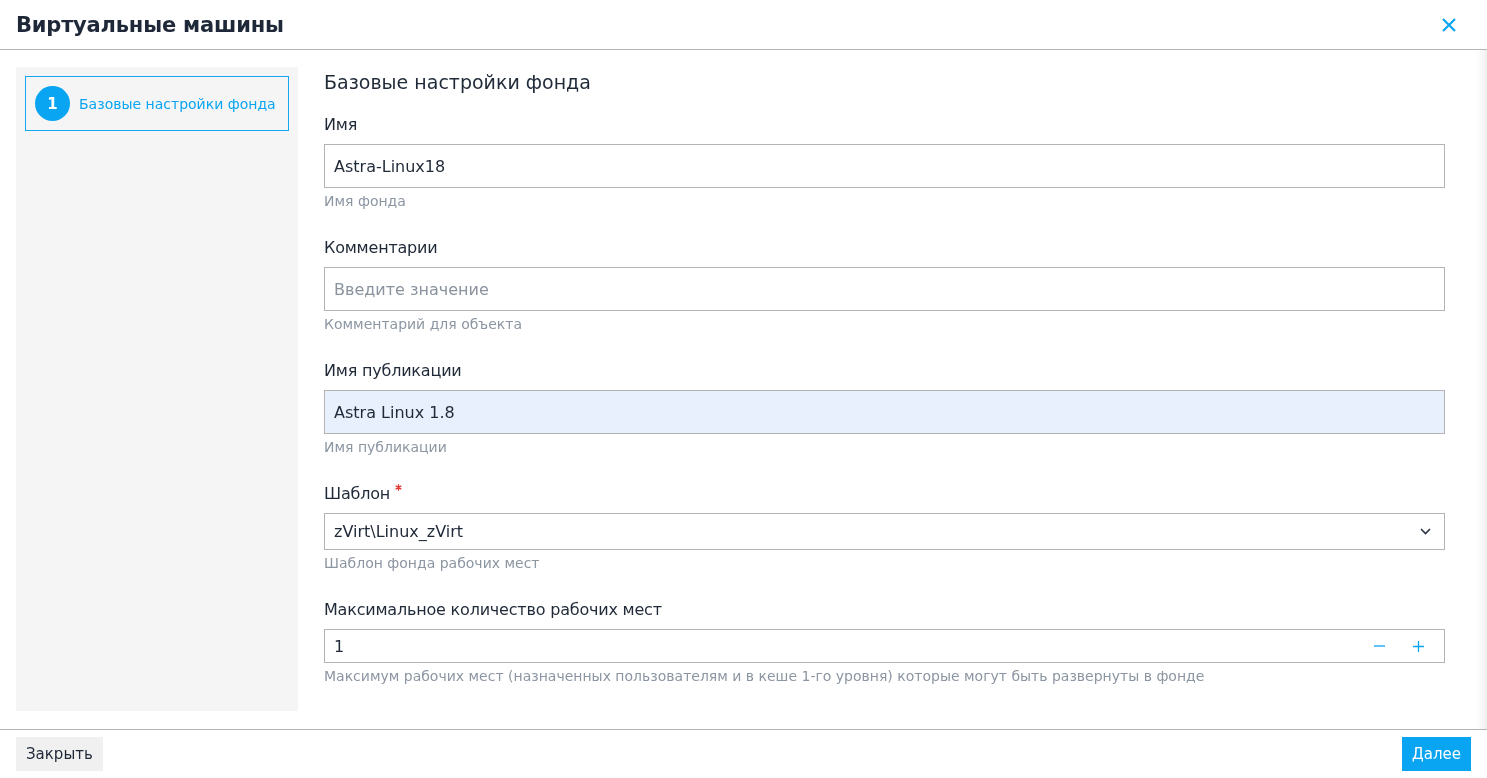  Describe the element at coordinates (764, 676) in the screenshot. I see `field-hint: Максимум рабочих мест (назначенных пользователям и в кеше 1-го уровня) которые могут быть развернуты в фонде` at that location.